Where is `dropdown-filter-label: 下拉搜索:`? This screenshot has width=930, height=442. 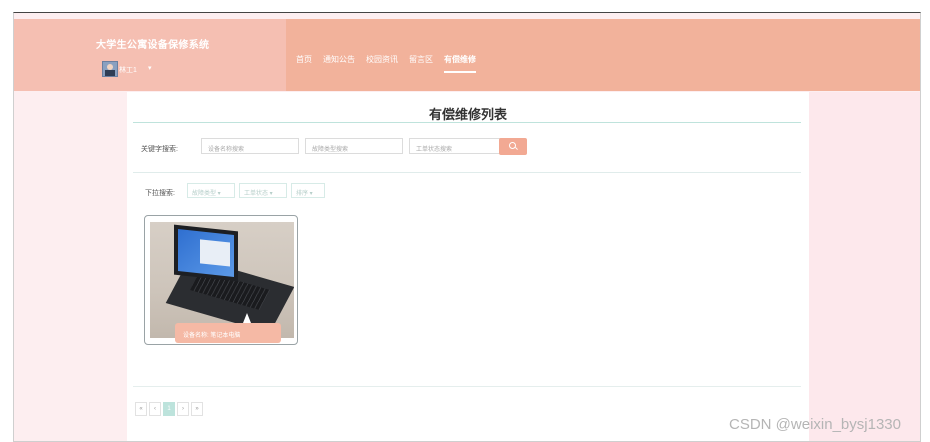
dropdown-filter-label: 下拉搜索: is located at coordinates (160, 193).